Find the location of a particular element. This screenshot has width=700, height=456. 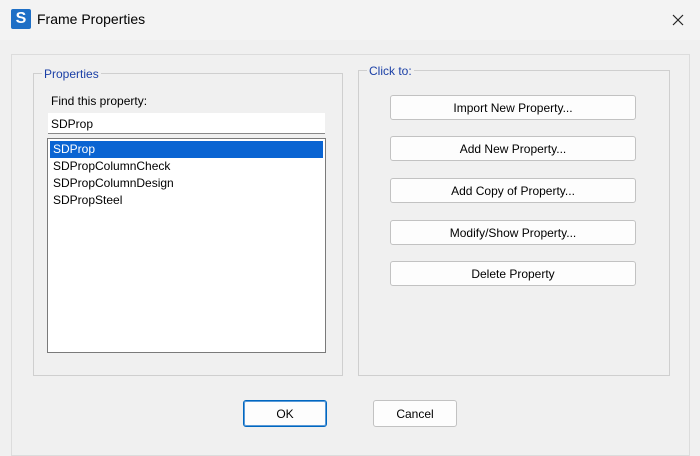

list-item: SDPropColumnDesign is located at coordinates (186, 183).